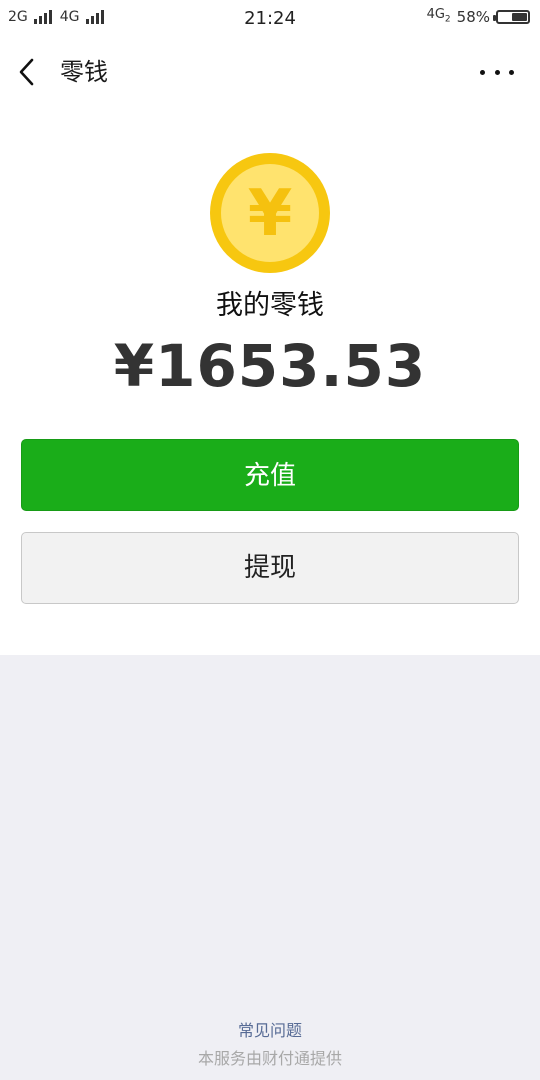  I want to click on data-network-icon: 4G2, so click(439, 17).